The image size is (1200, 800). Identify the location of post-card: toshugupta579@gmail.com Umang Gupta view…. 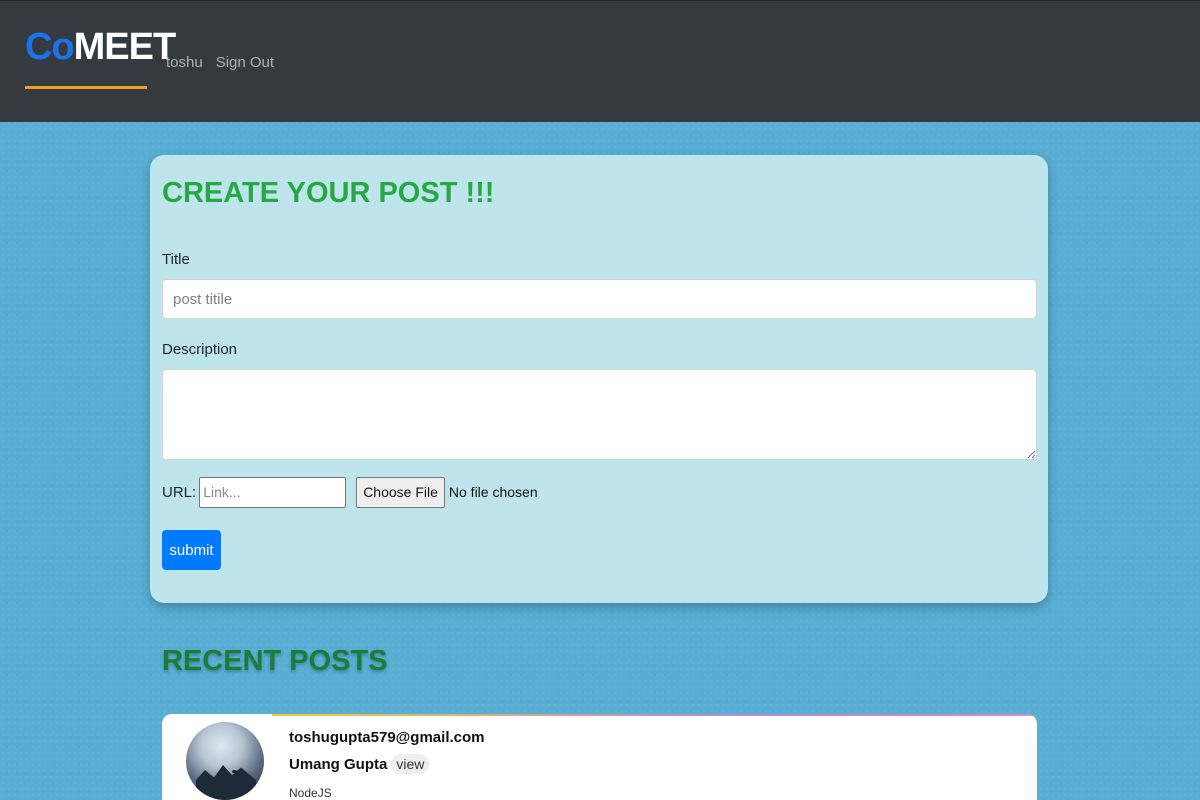
(599, 757).